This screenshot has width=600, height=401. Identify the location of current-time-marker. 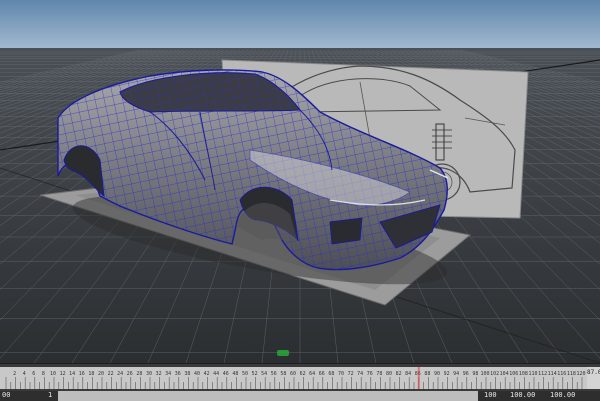
(418, 378).